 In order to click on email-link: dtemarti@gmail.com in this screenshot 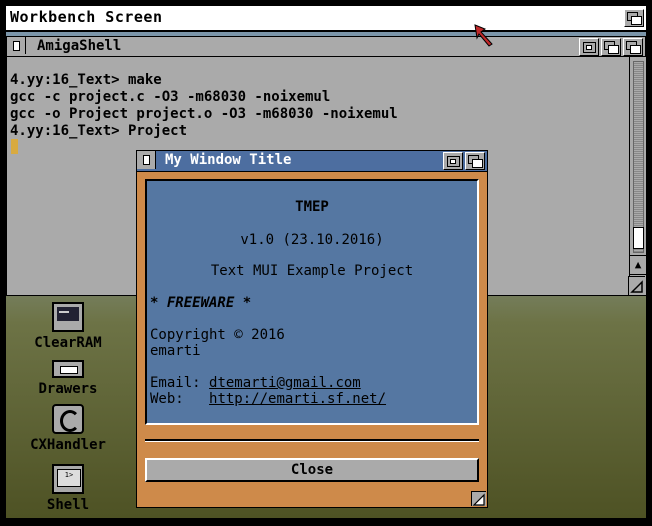, I will do `click(285, 383)`.